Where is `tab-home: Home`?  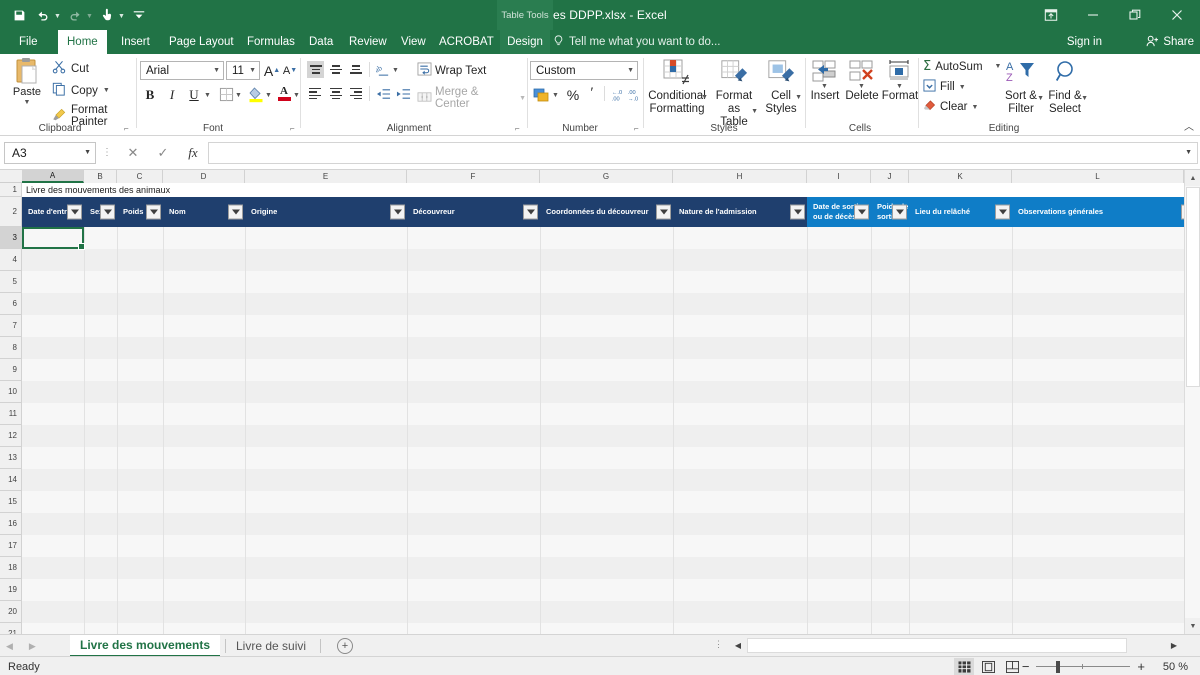
tab-home: Home is located at coordinates (82, 42).